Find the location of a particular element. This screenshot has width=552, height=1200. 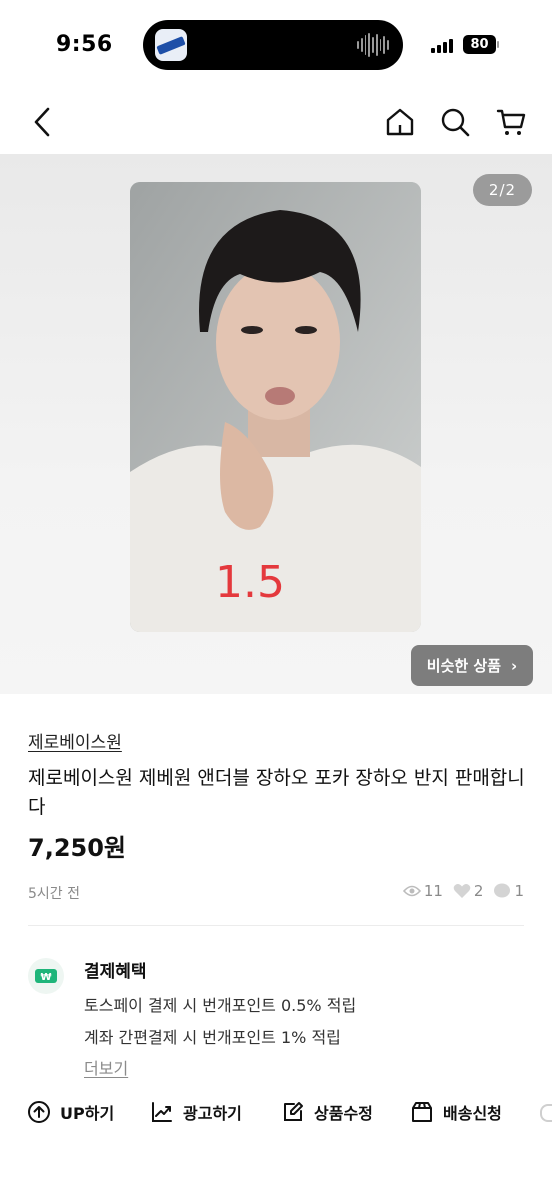

trend-chart-icon is located at coordinates (162, 1112).